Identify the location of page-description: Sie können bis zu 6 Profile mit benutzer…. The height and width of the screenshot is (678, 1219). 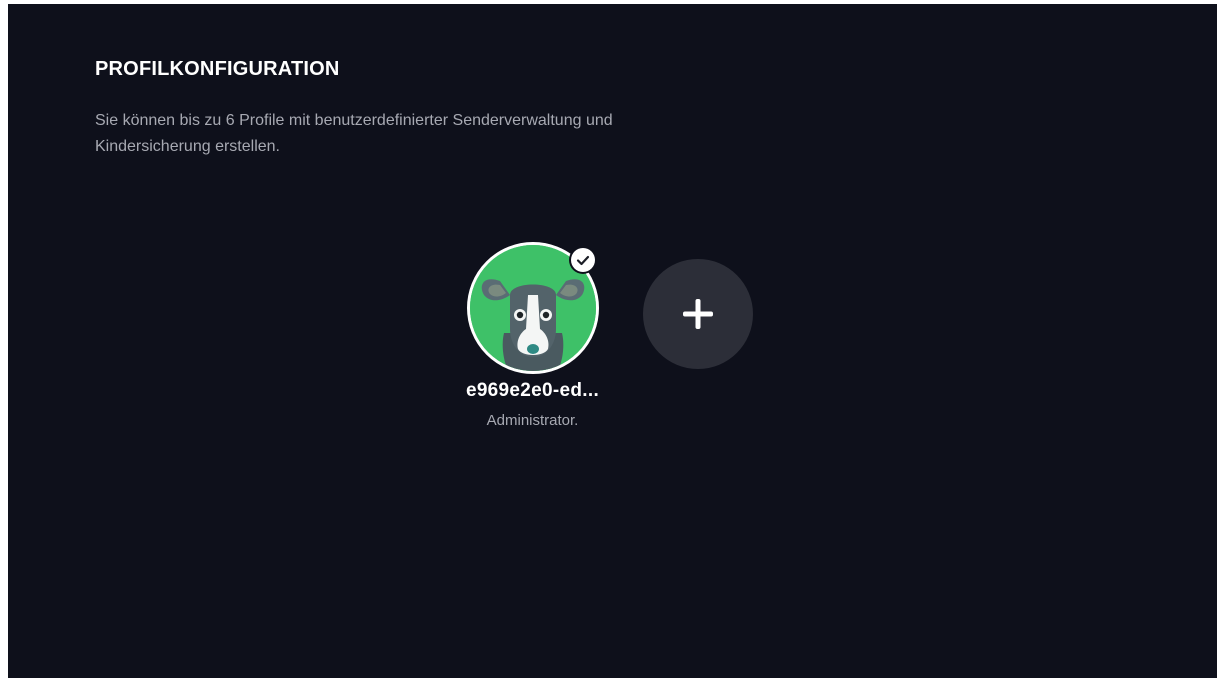
(354, 133).